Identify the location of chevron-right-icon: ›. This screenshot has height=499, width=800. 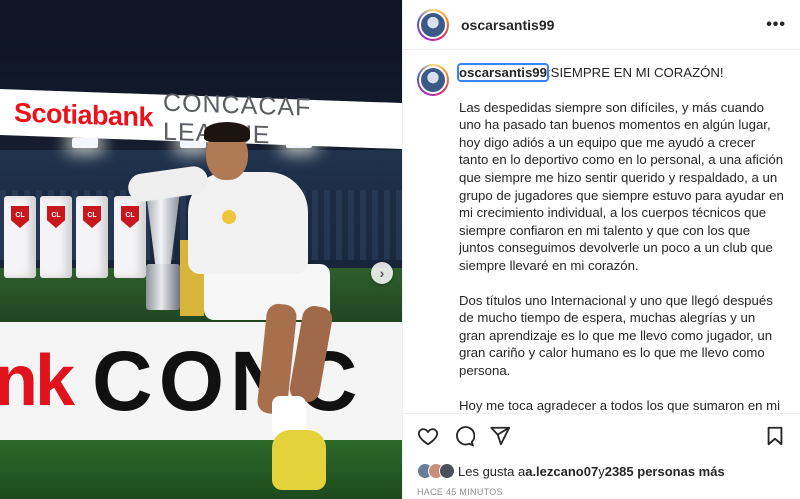
(382, 273).